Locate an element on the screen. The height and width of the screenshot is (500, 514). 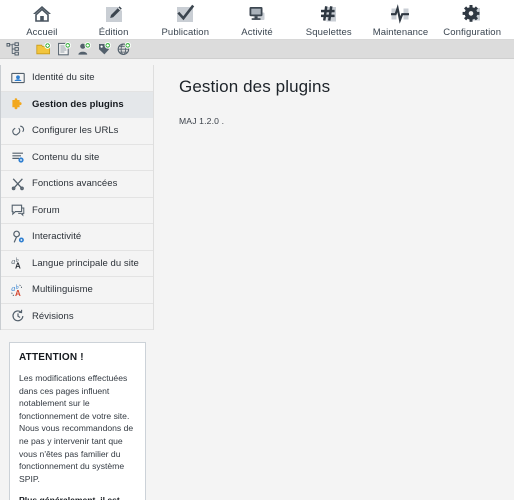
nav-item-configuration: Configuration is located at coordinates (472, 20).